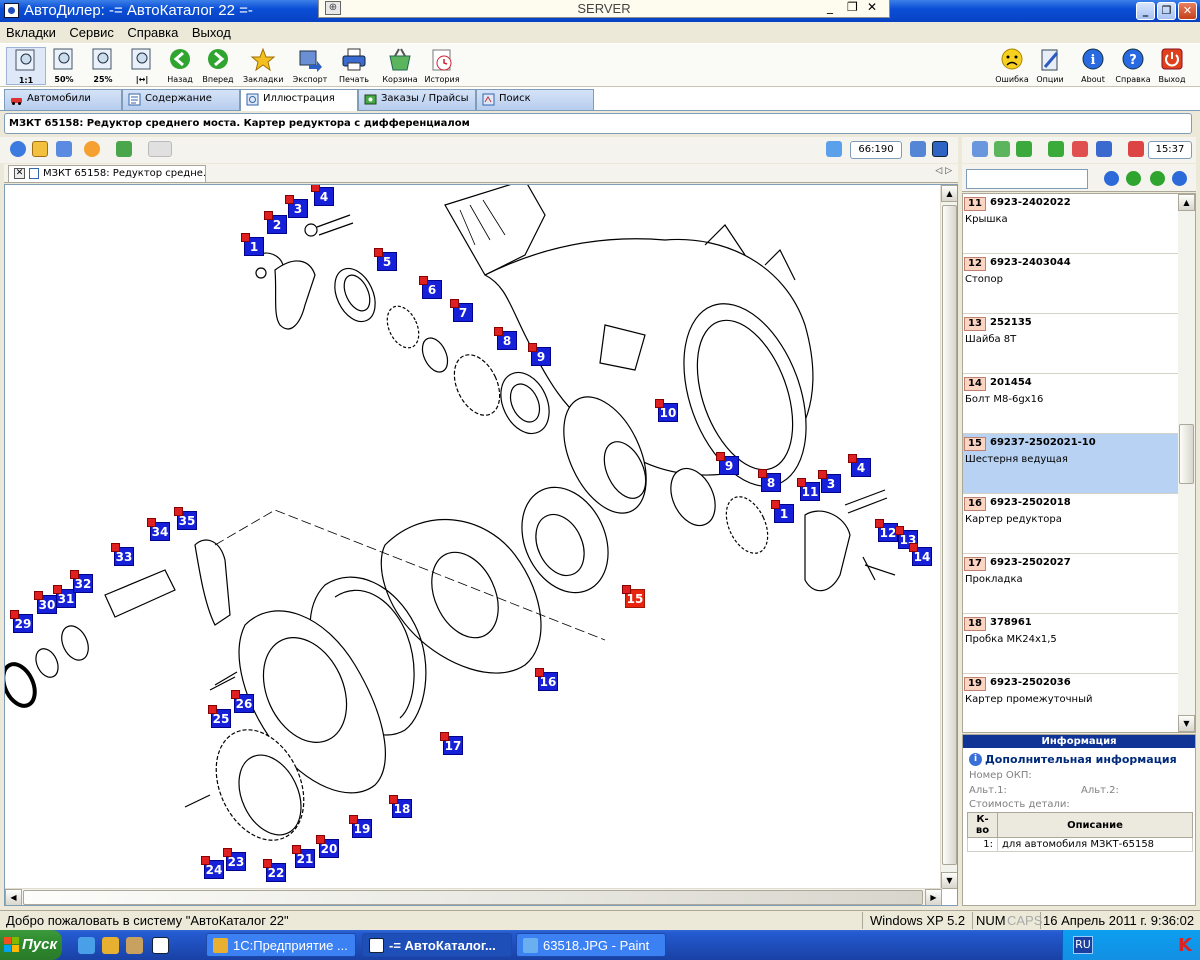  Describe the element at coordinates (274, 870) in the screenshot. I see `part-callout: 22` at that location.